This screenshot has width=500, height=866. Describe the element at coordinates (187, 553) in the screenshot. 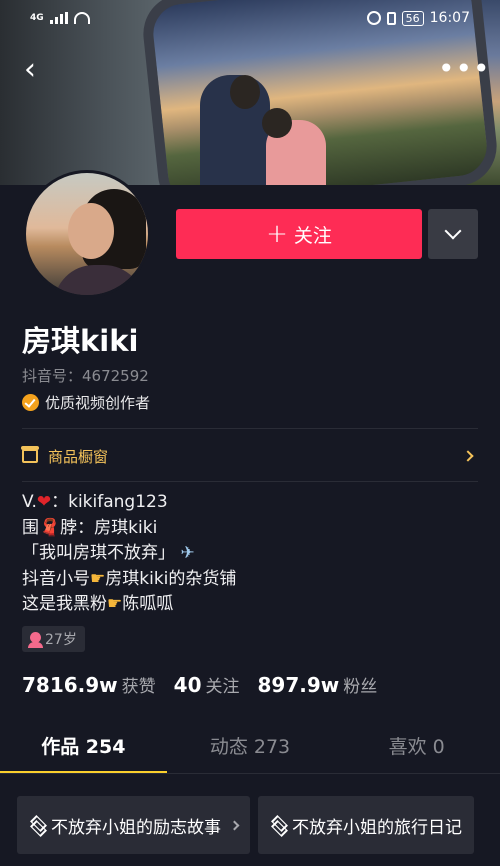

I see `airplane-icon: ✈` at that location.